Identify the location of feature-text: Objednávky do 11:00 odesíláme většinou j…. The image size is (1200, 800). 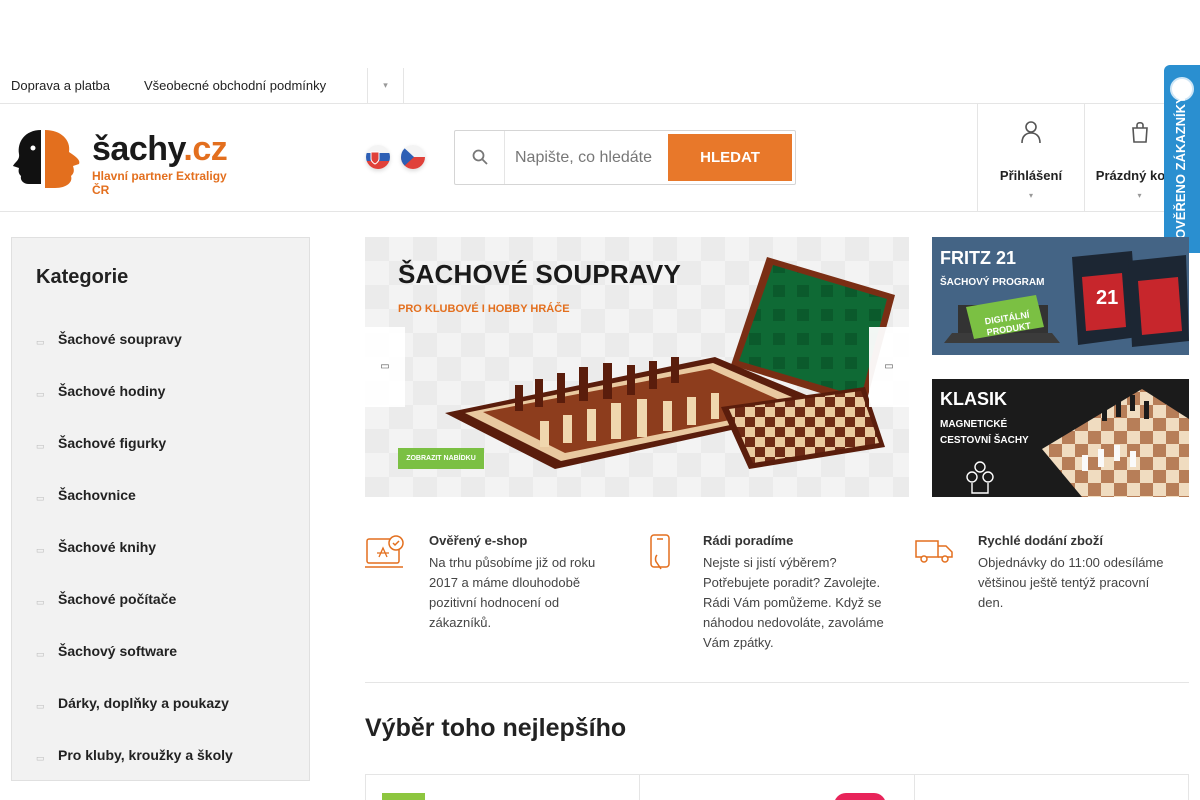
(1071, 582).